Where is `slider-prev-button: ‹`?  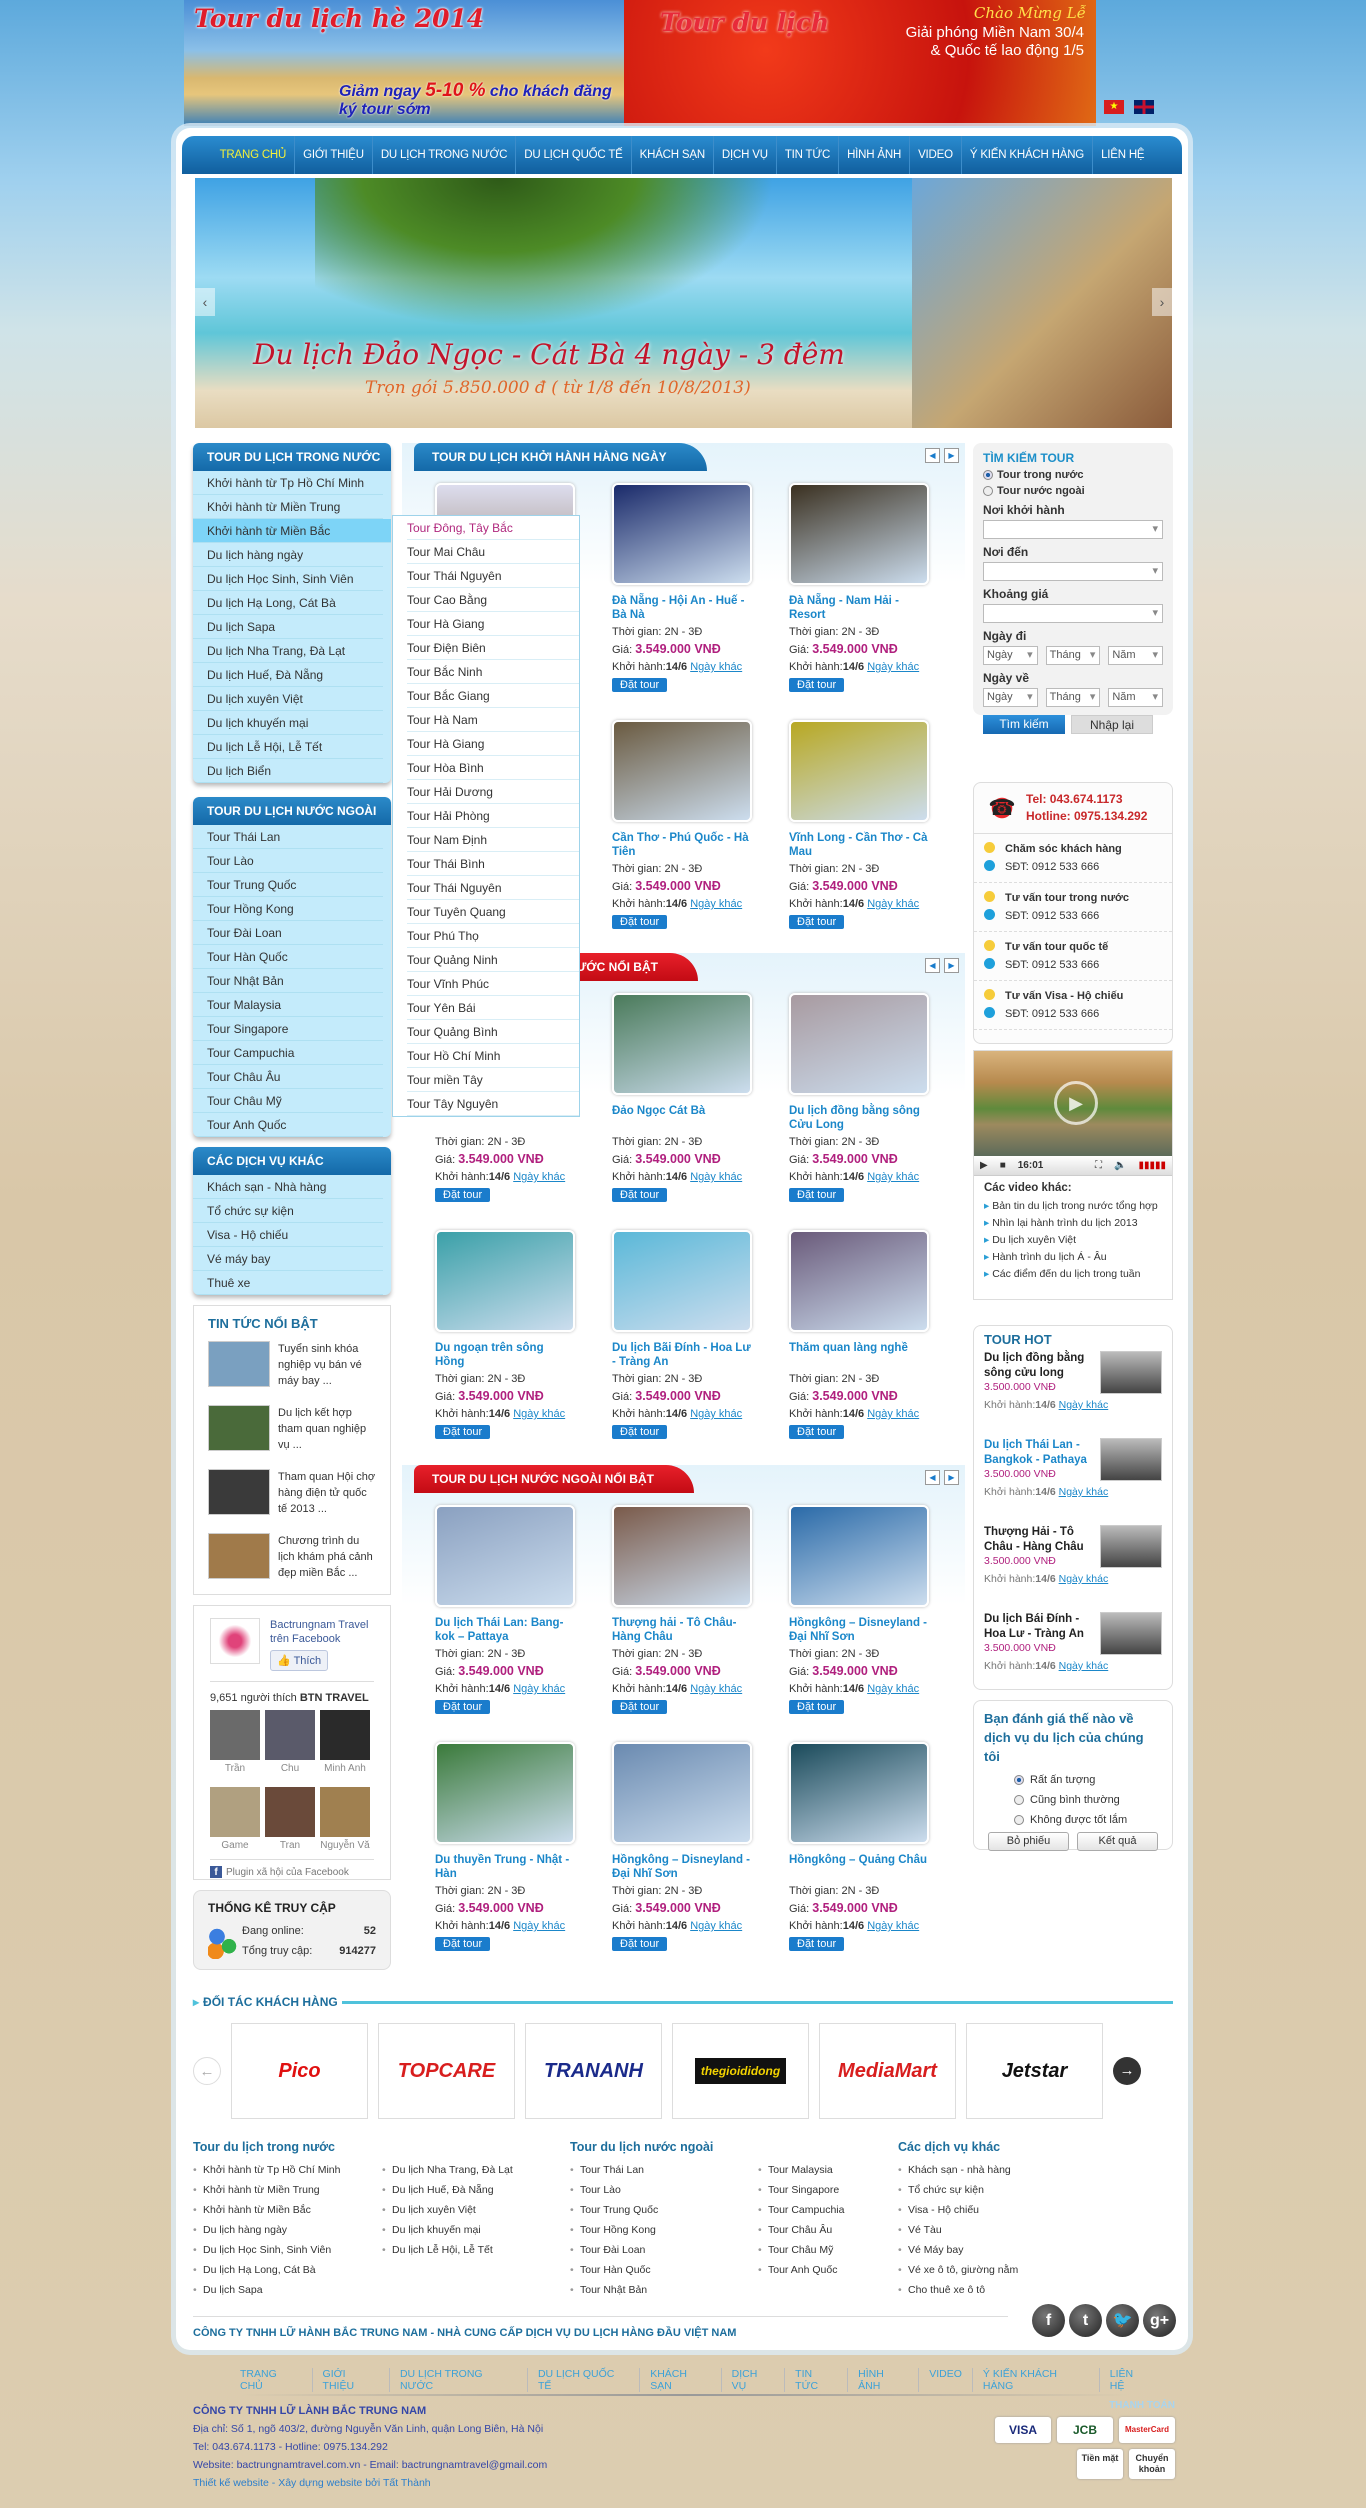
slider-prev-button: ‹ is located at coordinates (205, 302).